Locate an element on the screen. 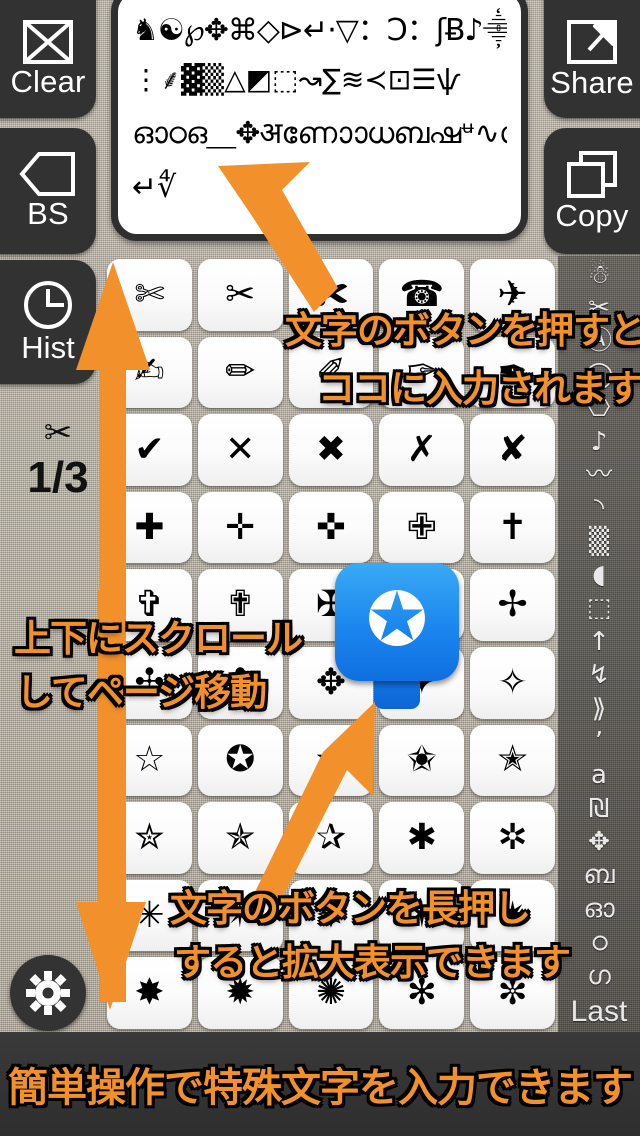  character-key: ✮ is located at coordinates (149, 838).